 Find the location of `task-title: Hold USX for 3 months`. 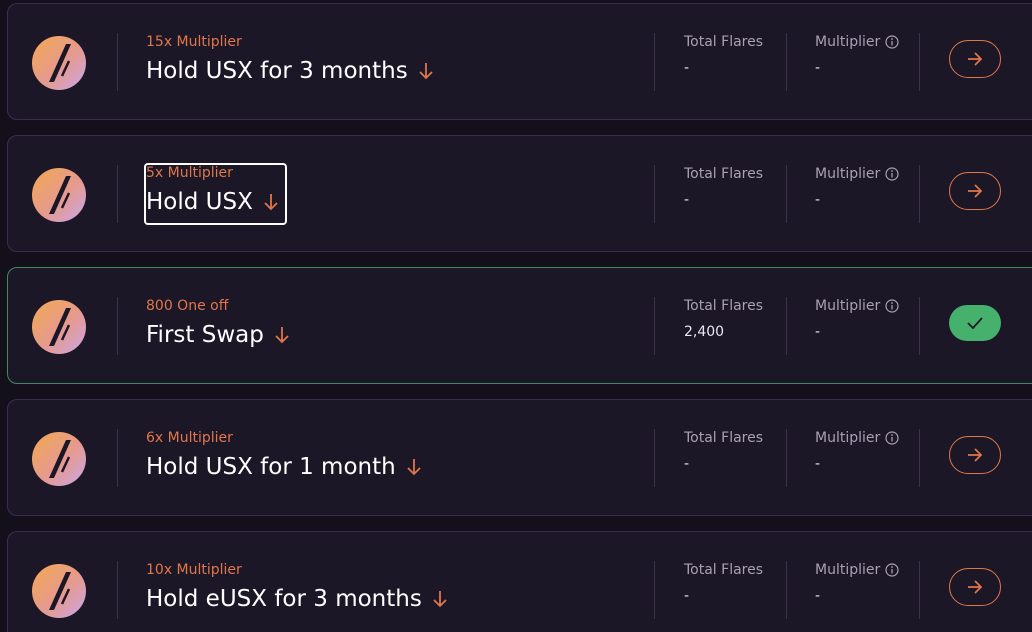

task-title: Hold USX for 3 months is located at coordinates (290, 71).